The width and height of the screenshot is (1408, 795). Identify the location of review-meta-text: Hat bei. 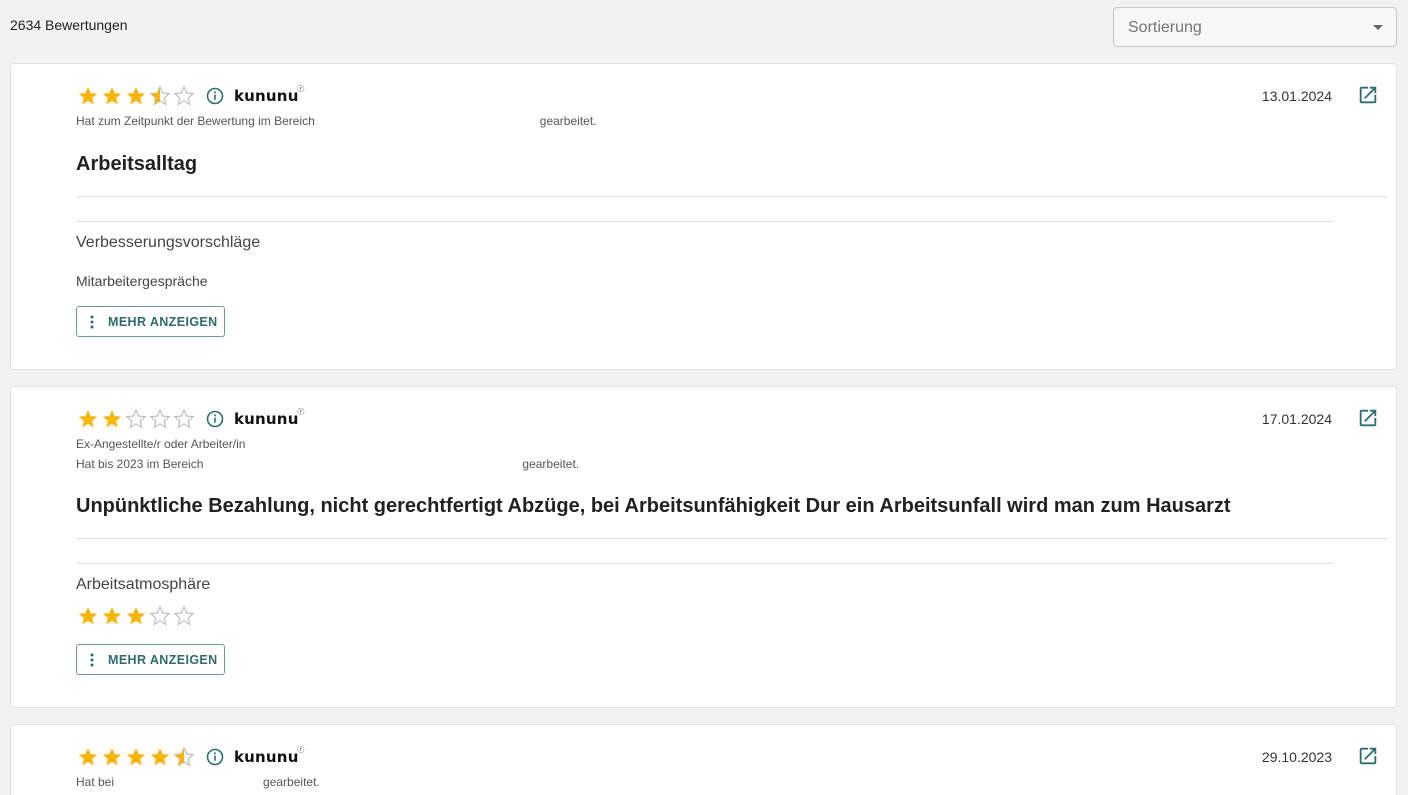
(95, 782).